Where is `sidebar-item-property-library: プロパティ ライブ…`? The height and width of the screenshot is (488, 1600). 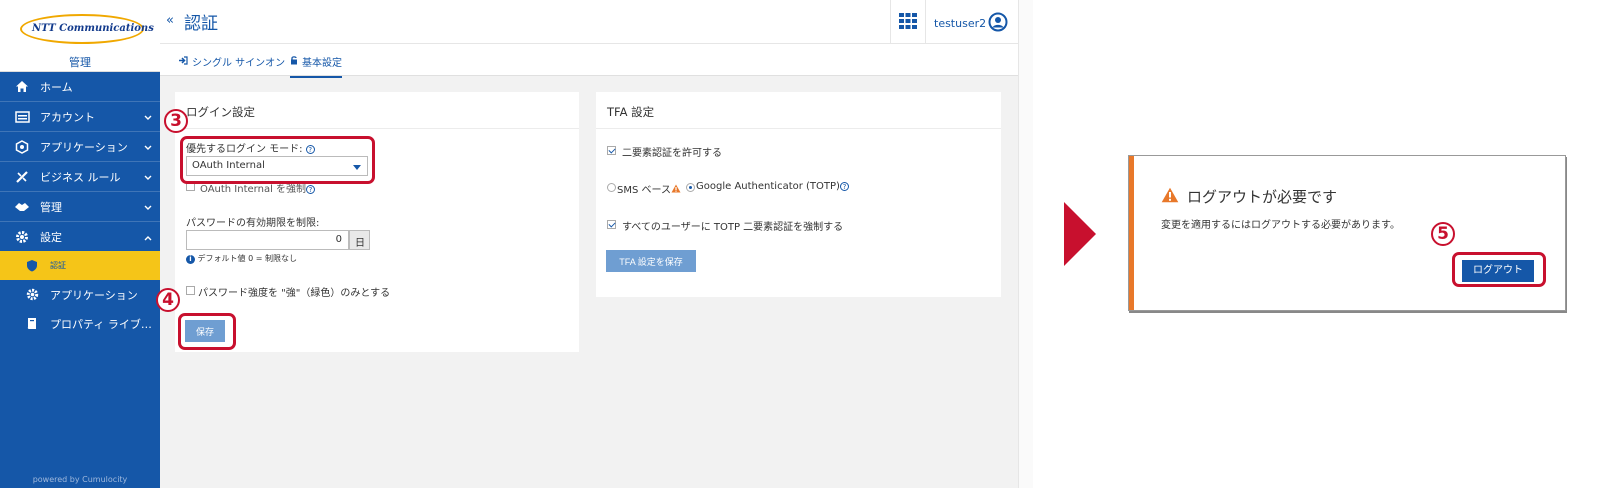 sidebar-item-property-library: プロパティ ライブ… is located at coordinates (80, 323).